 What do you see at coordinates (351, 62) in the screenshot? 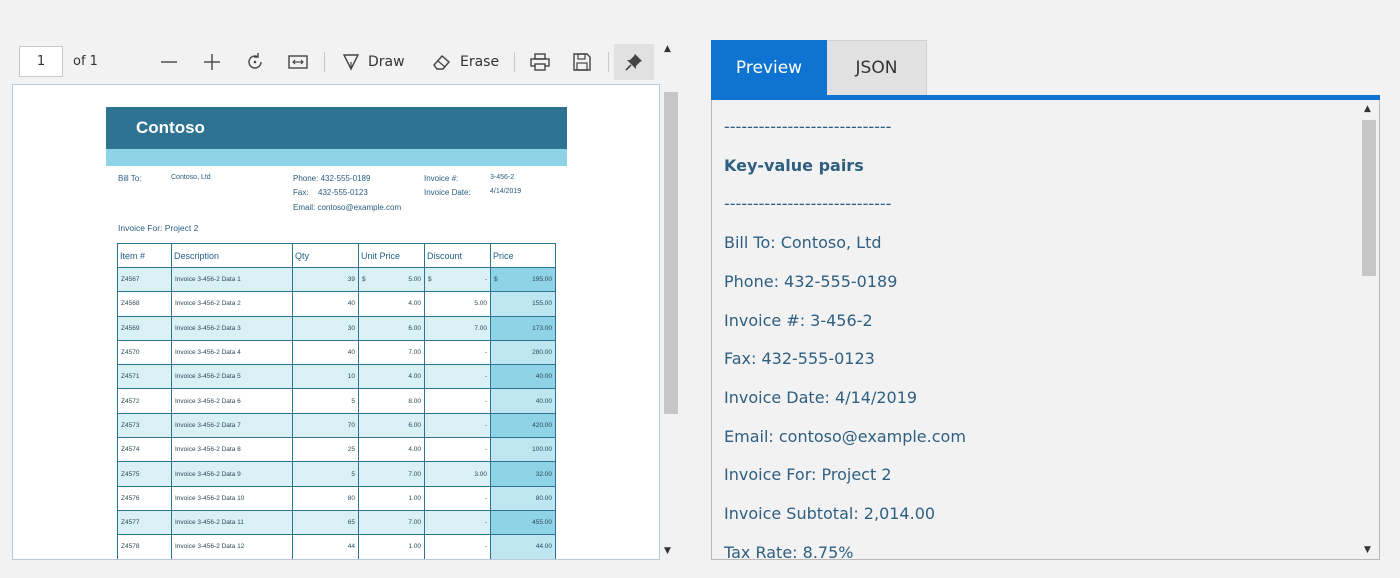
I see `pen-icon` at bounding box center [351, 62].